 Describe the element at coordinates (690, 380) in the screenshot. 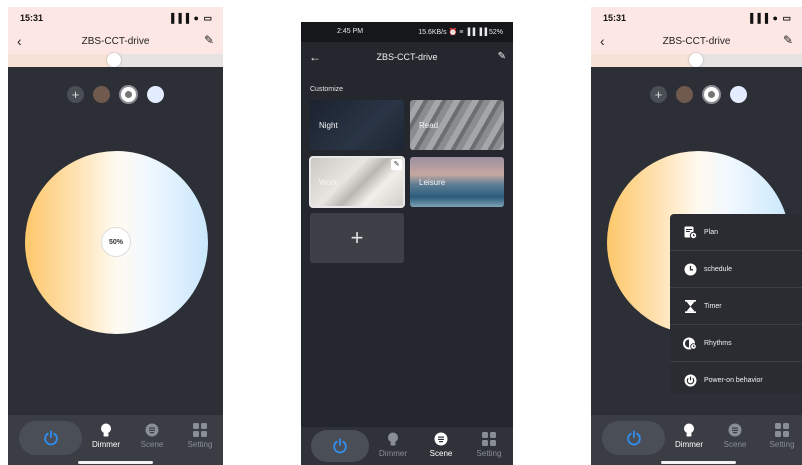

I see `power-on-icon` at that location.